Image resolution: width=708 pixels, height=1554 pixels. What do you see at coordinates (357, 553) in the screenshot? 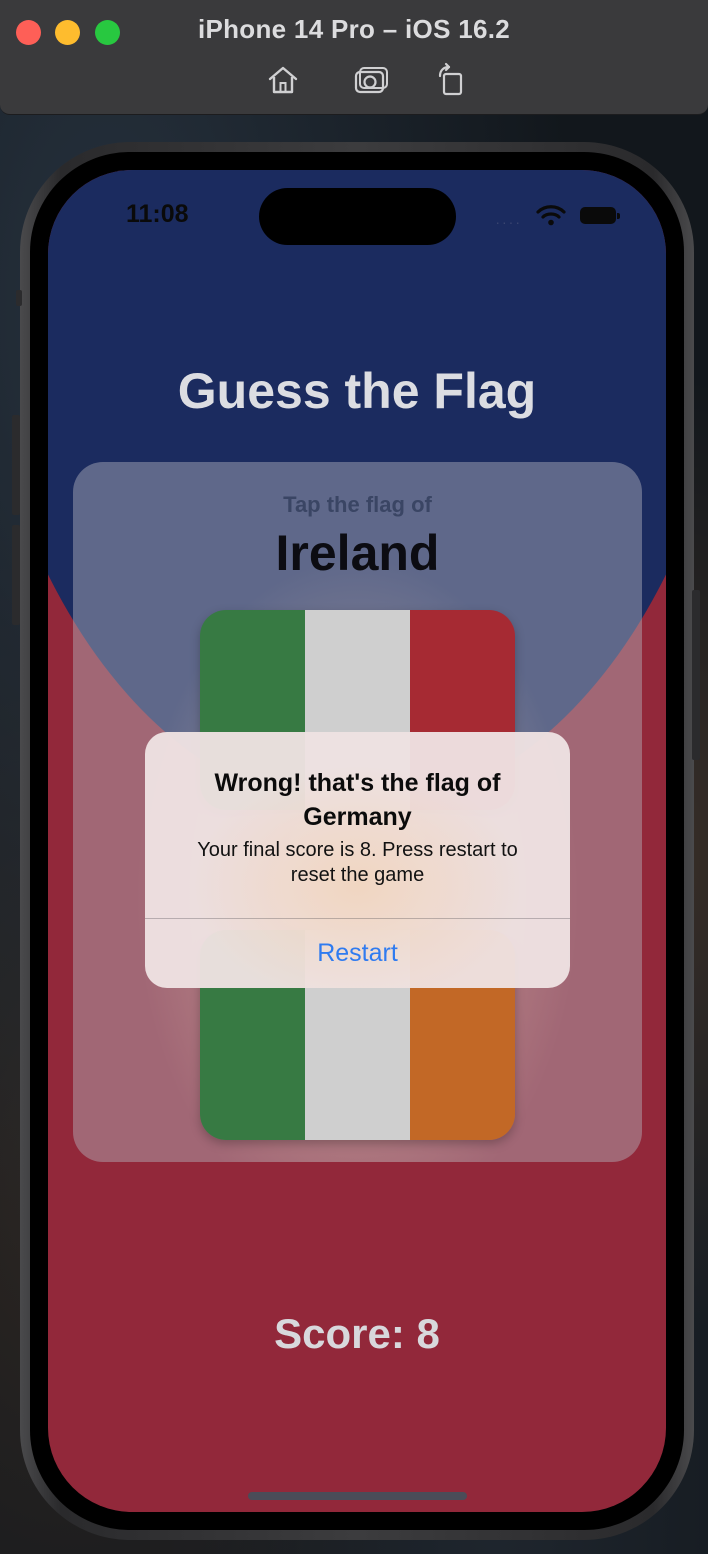
I see `country-name: Ireland` at bounding box center [357, 553].